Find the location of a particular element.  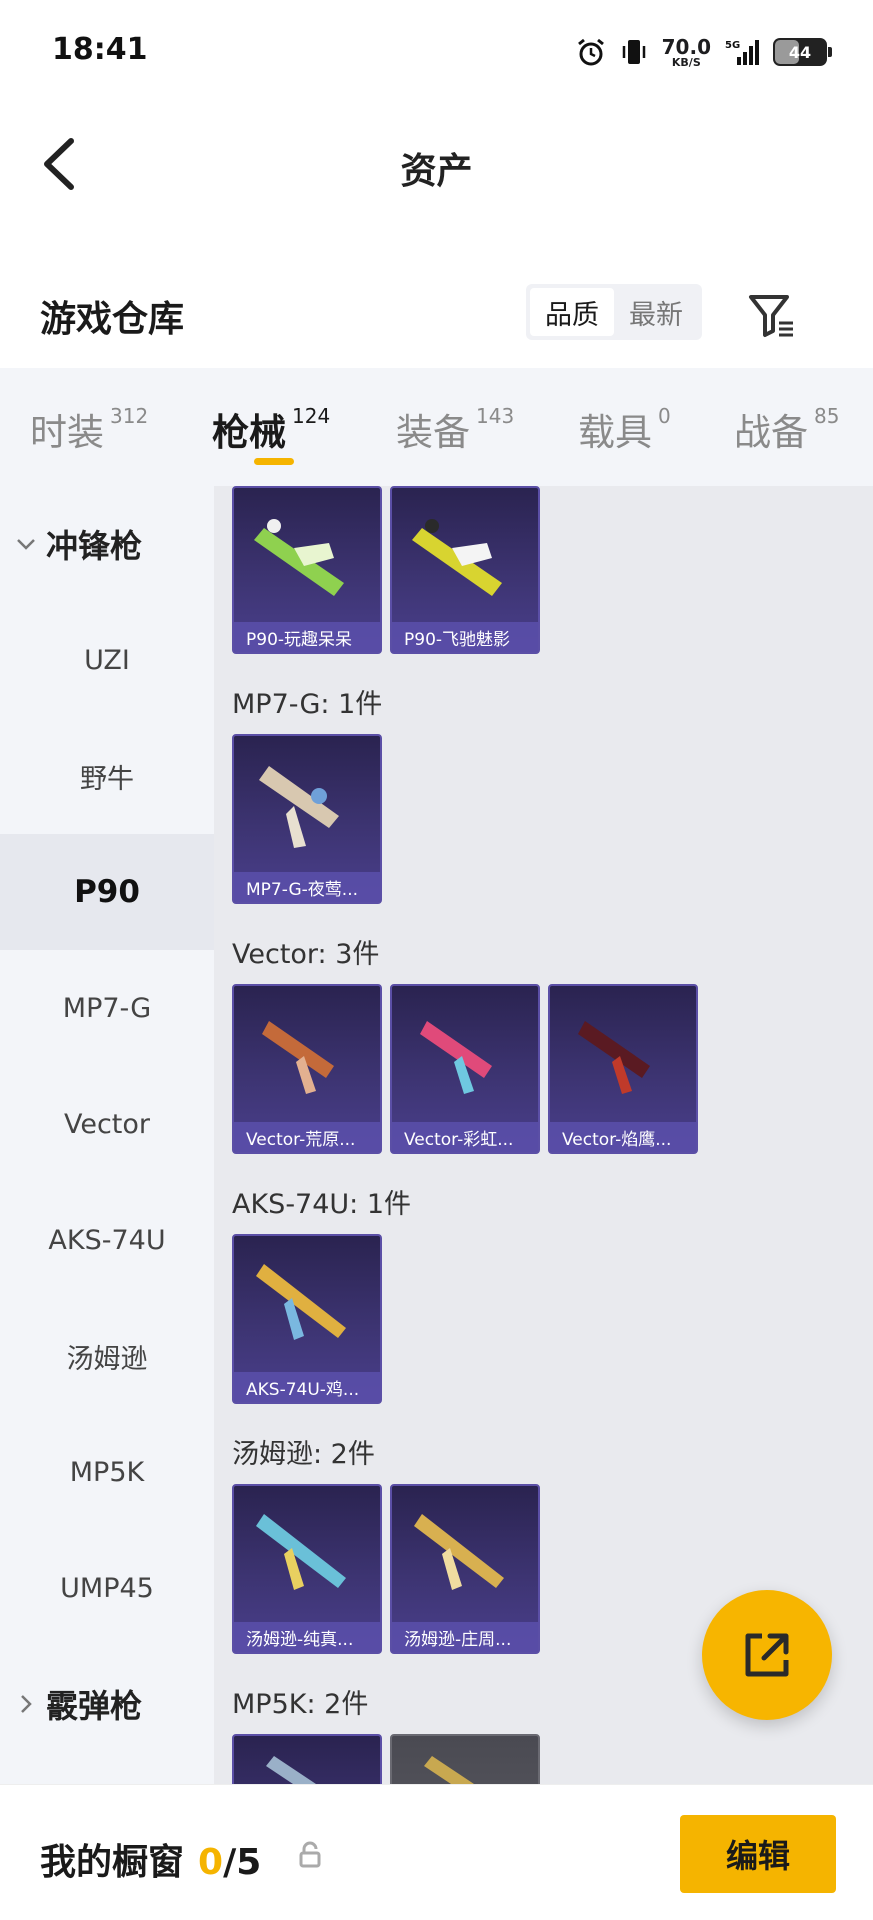

skin-card: P90-玩趣呆呆 is located at coordinates (307, 570).